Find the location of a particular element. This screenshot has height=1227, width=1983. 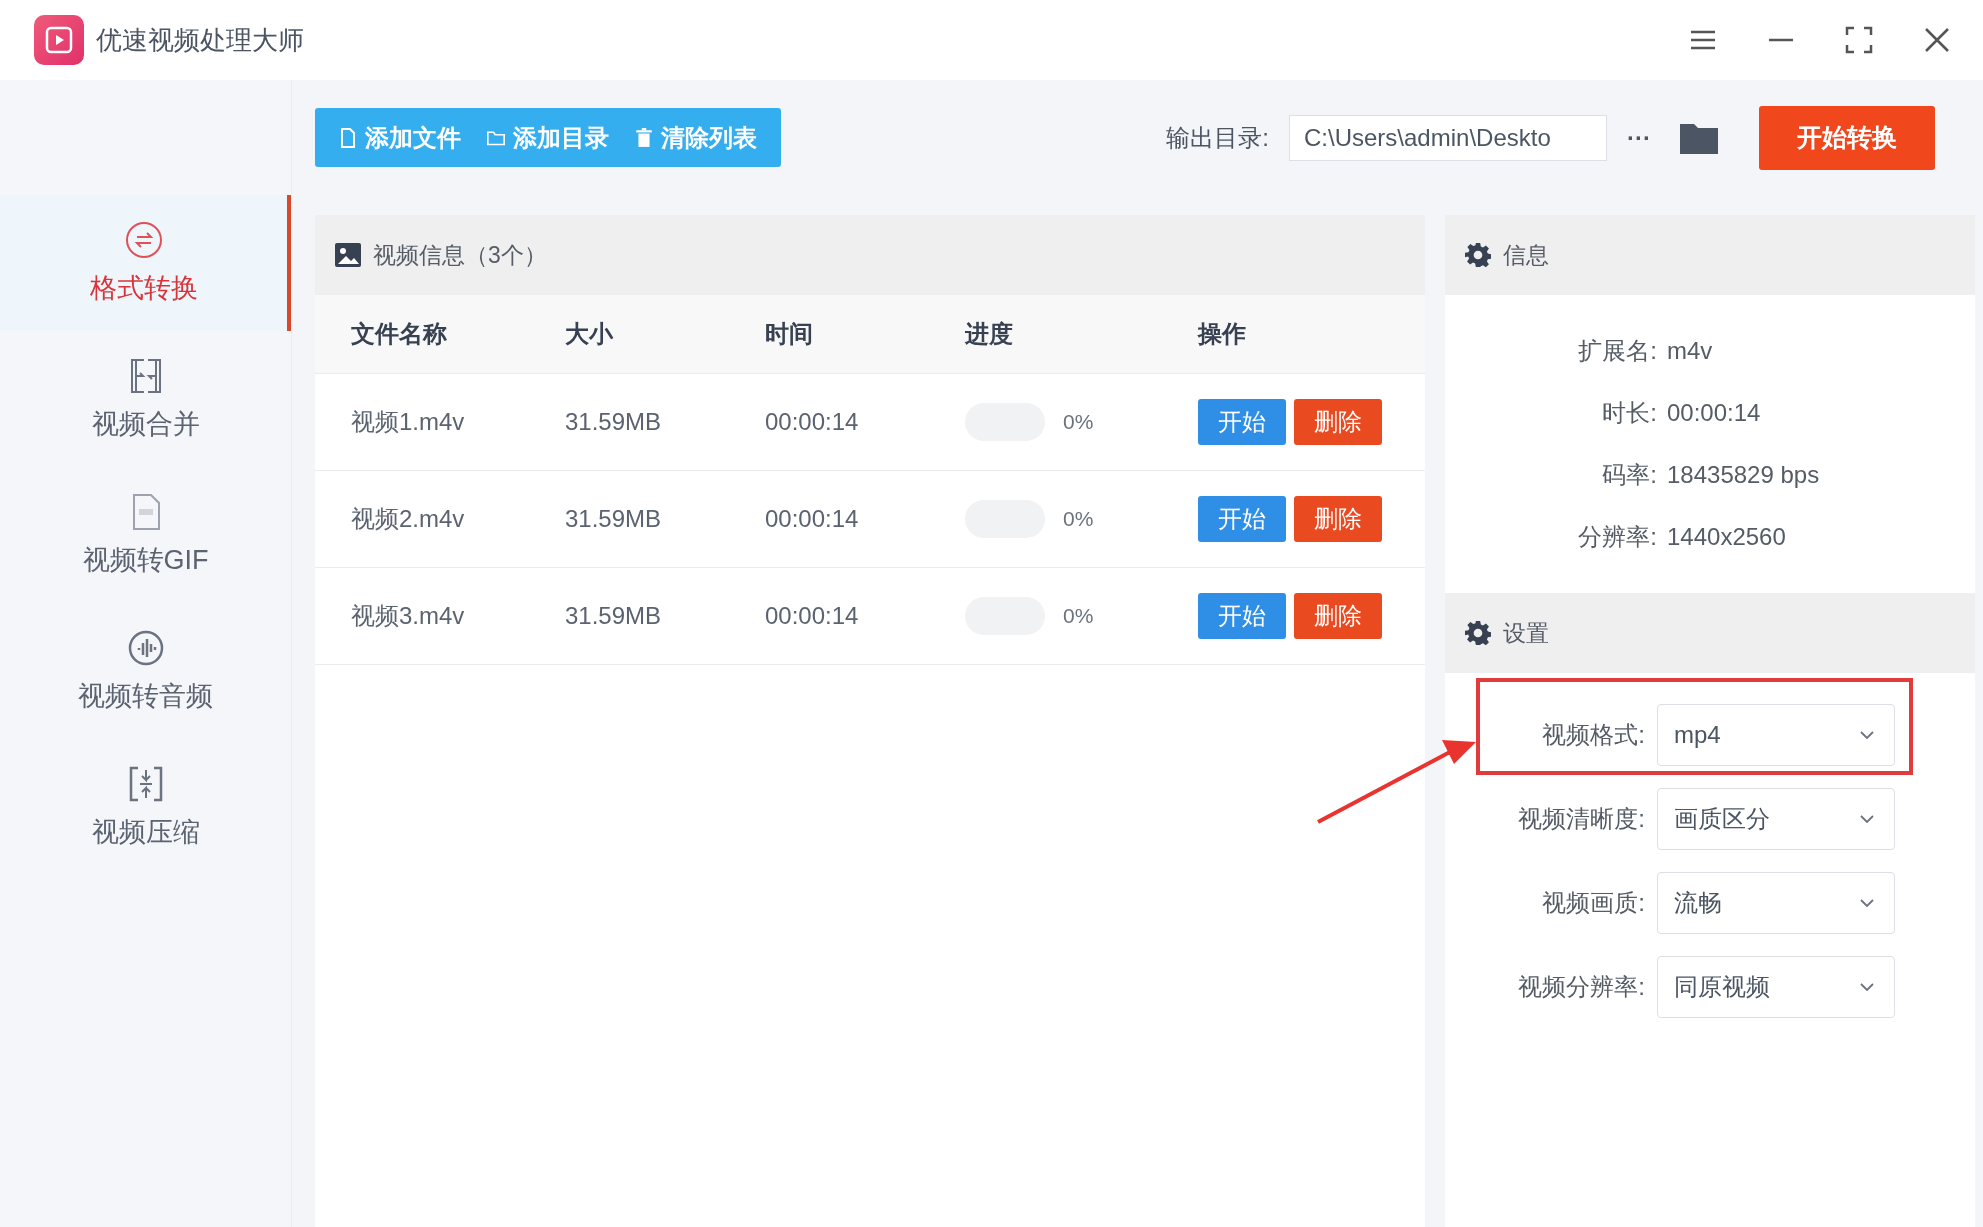

file-icon is located at coordinates (348, 137).